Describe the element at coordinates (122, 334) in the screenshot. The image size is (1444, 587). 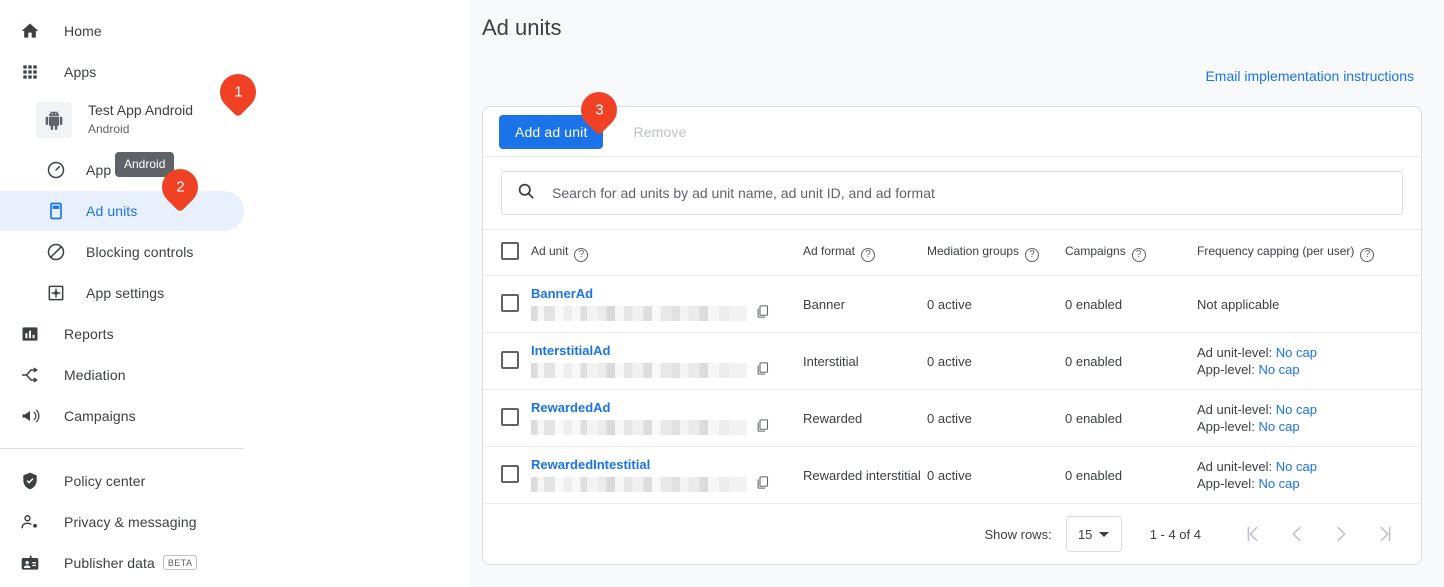
I see `sidebar-item-reports: Reports` at that location.